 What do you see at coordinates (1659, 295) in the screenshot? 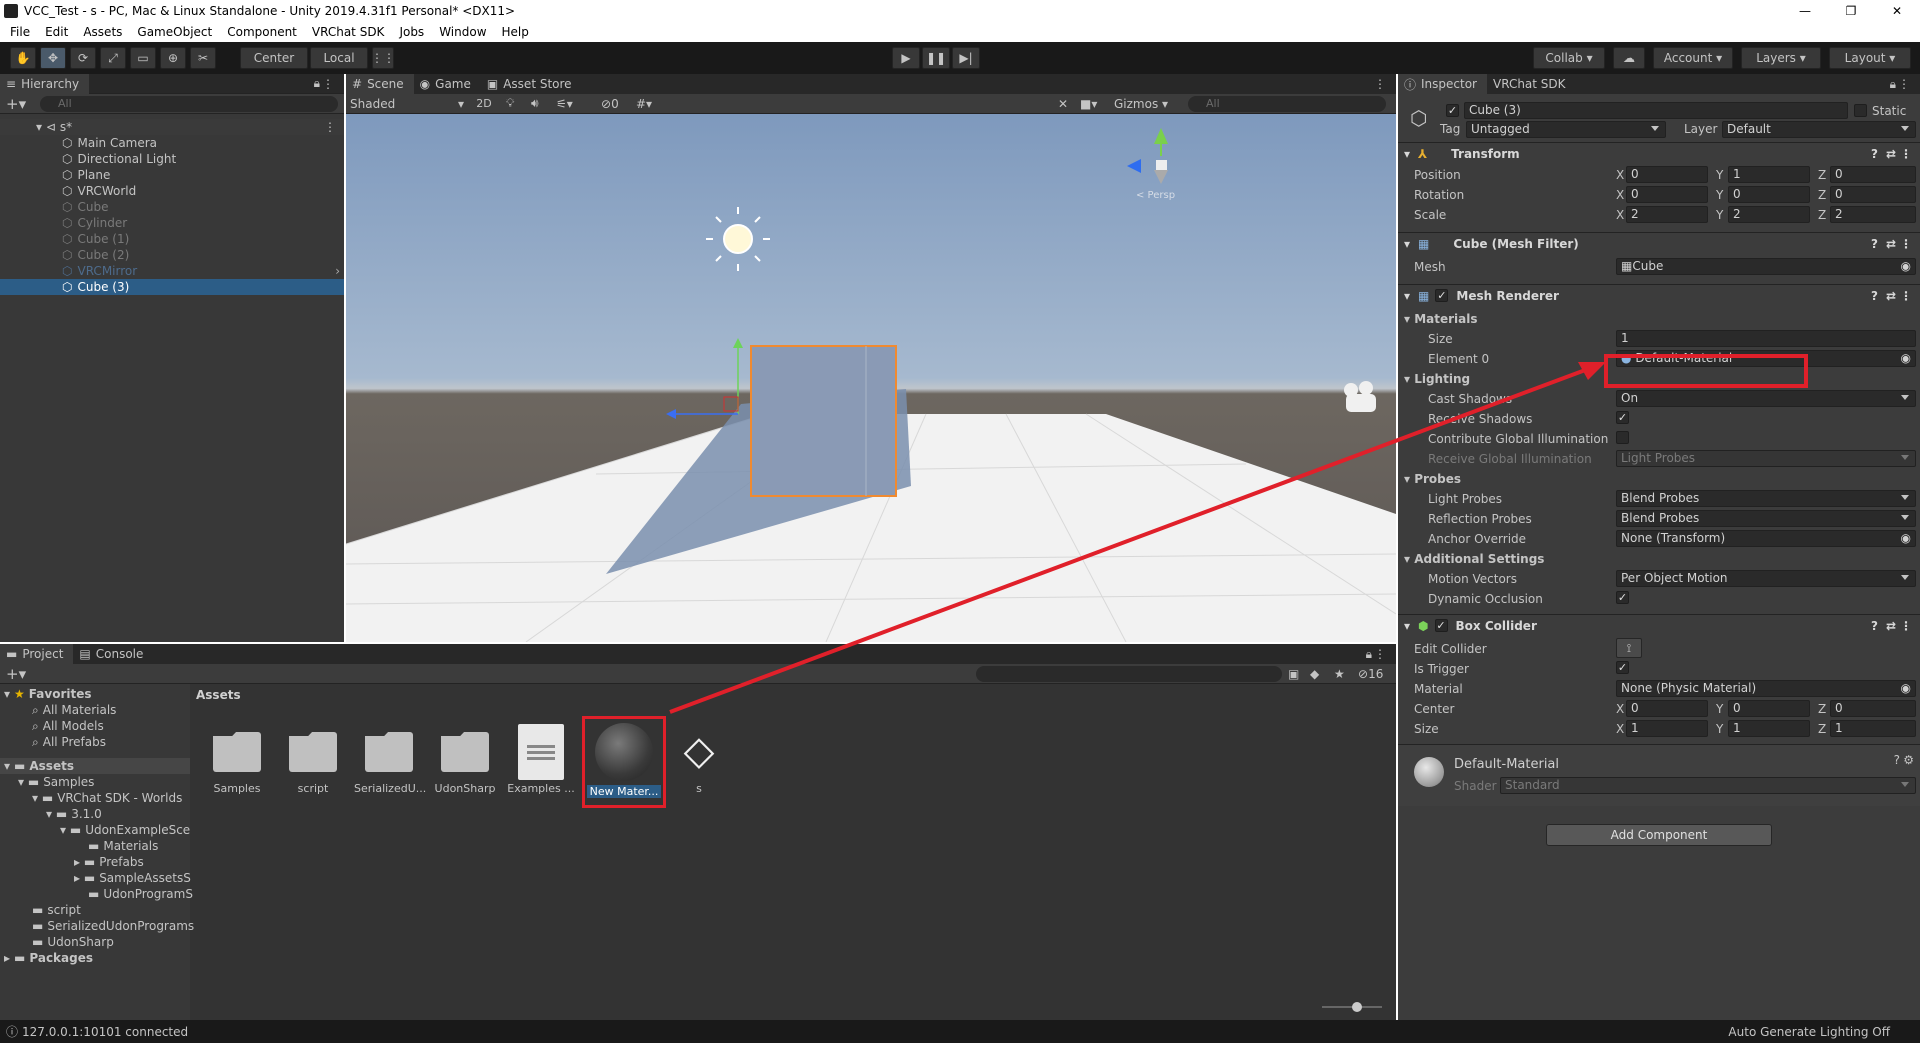
I see `mesh-renderer-header: ▾ ▦ ✓ Mesh Renderer ? ⇄ ⋮` at bounding box center [1659, 295].